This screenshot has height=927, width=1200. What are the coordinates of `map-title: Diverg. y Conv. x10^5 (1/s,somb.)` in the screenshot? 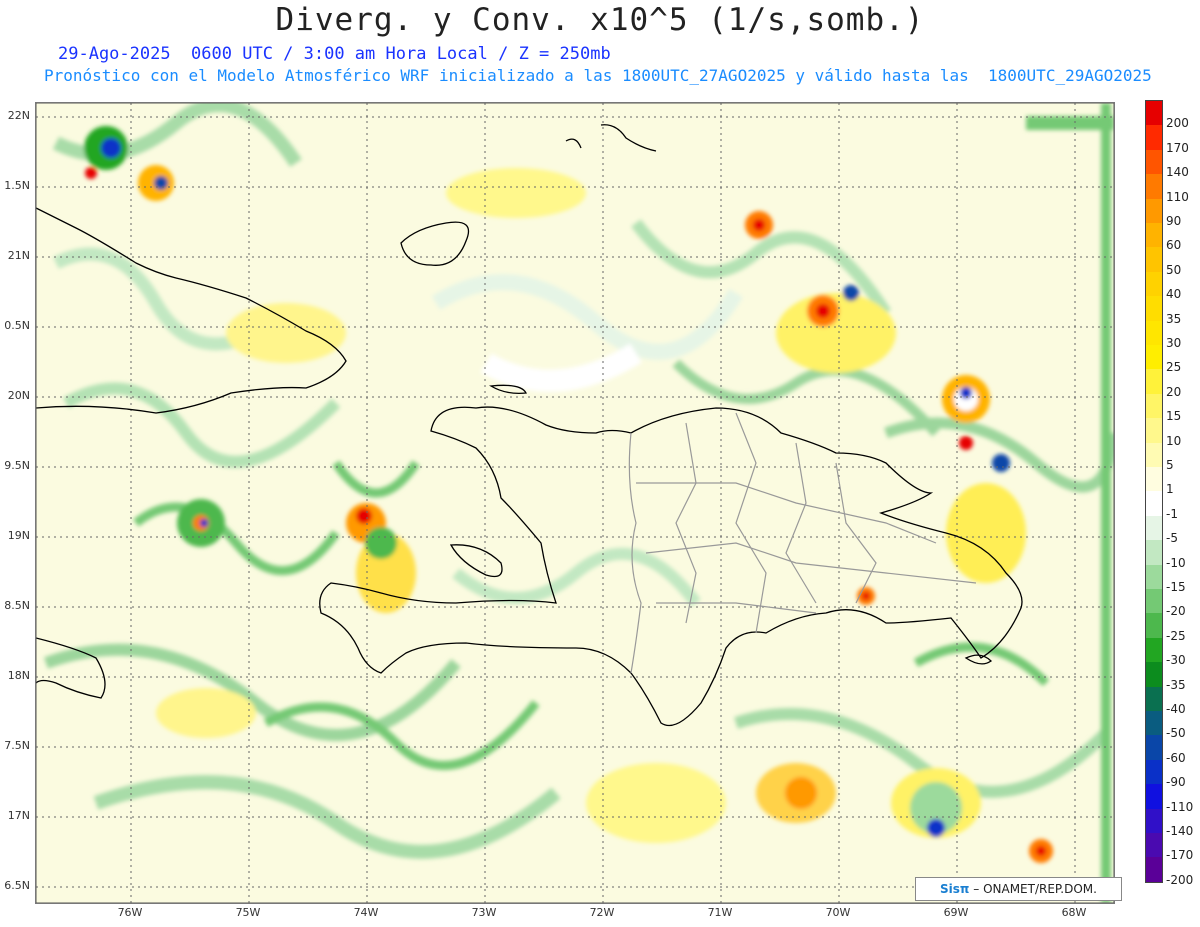 It's located at (600, 20).